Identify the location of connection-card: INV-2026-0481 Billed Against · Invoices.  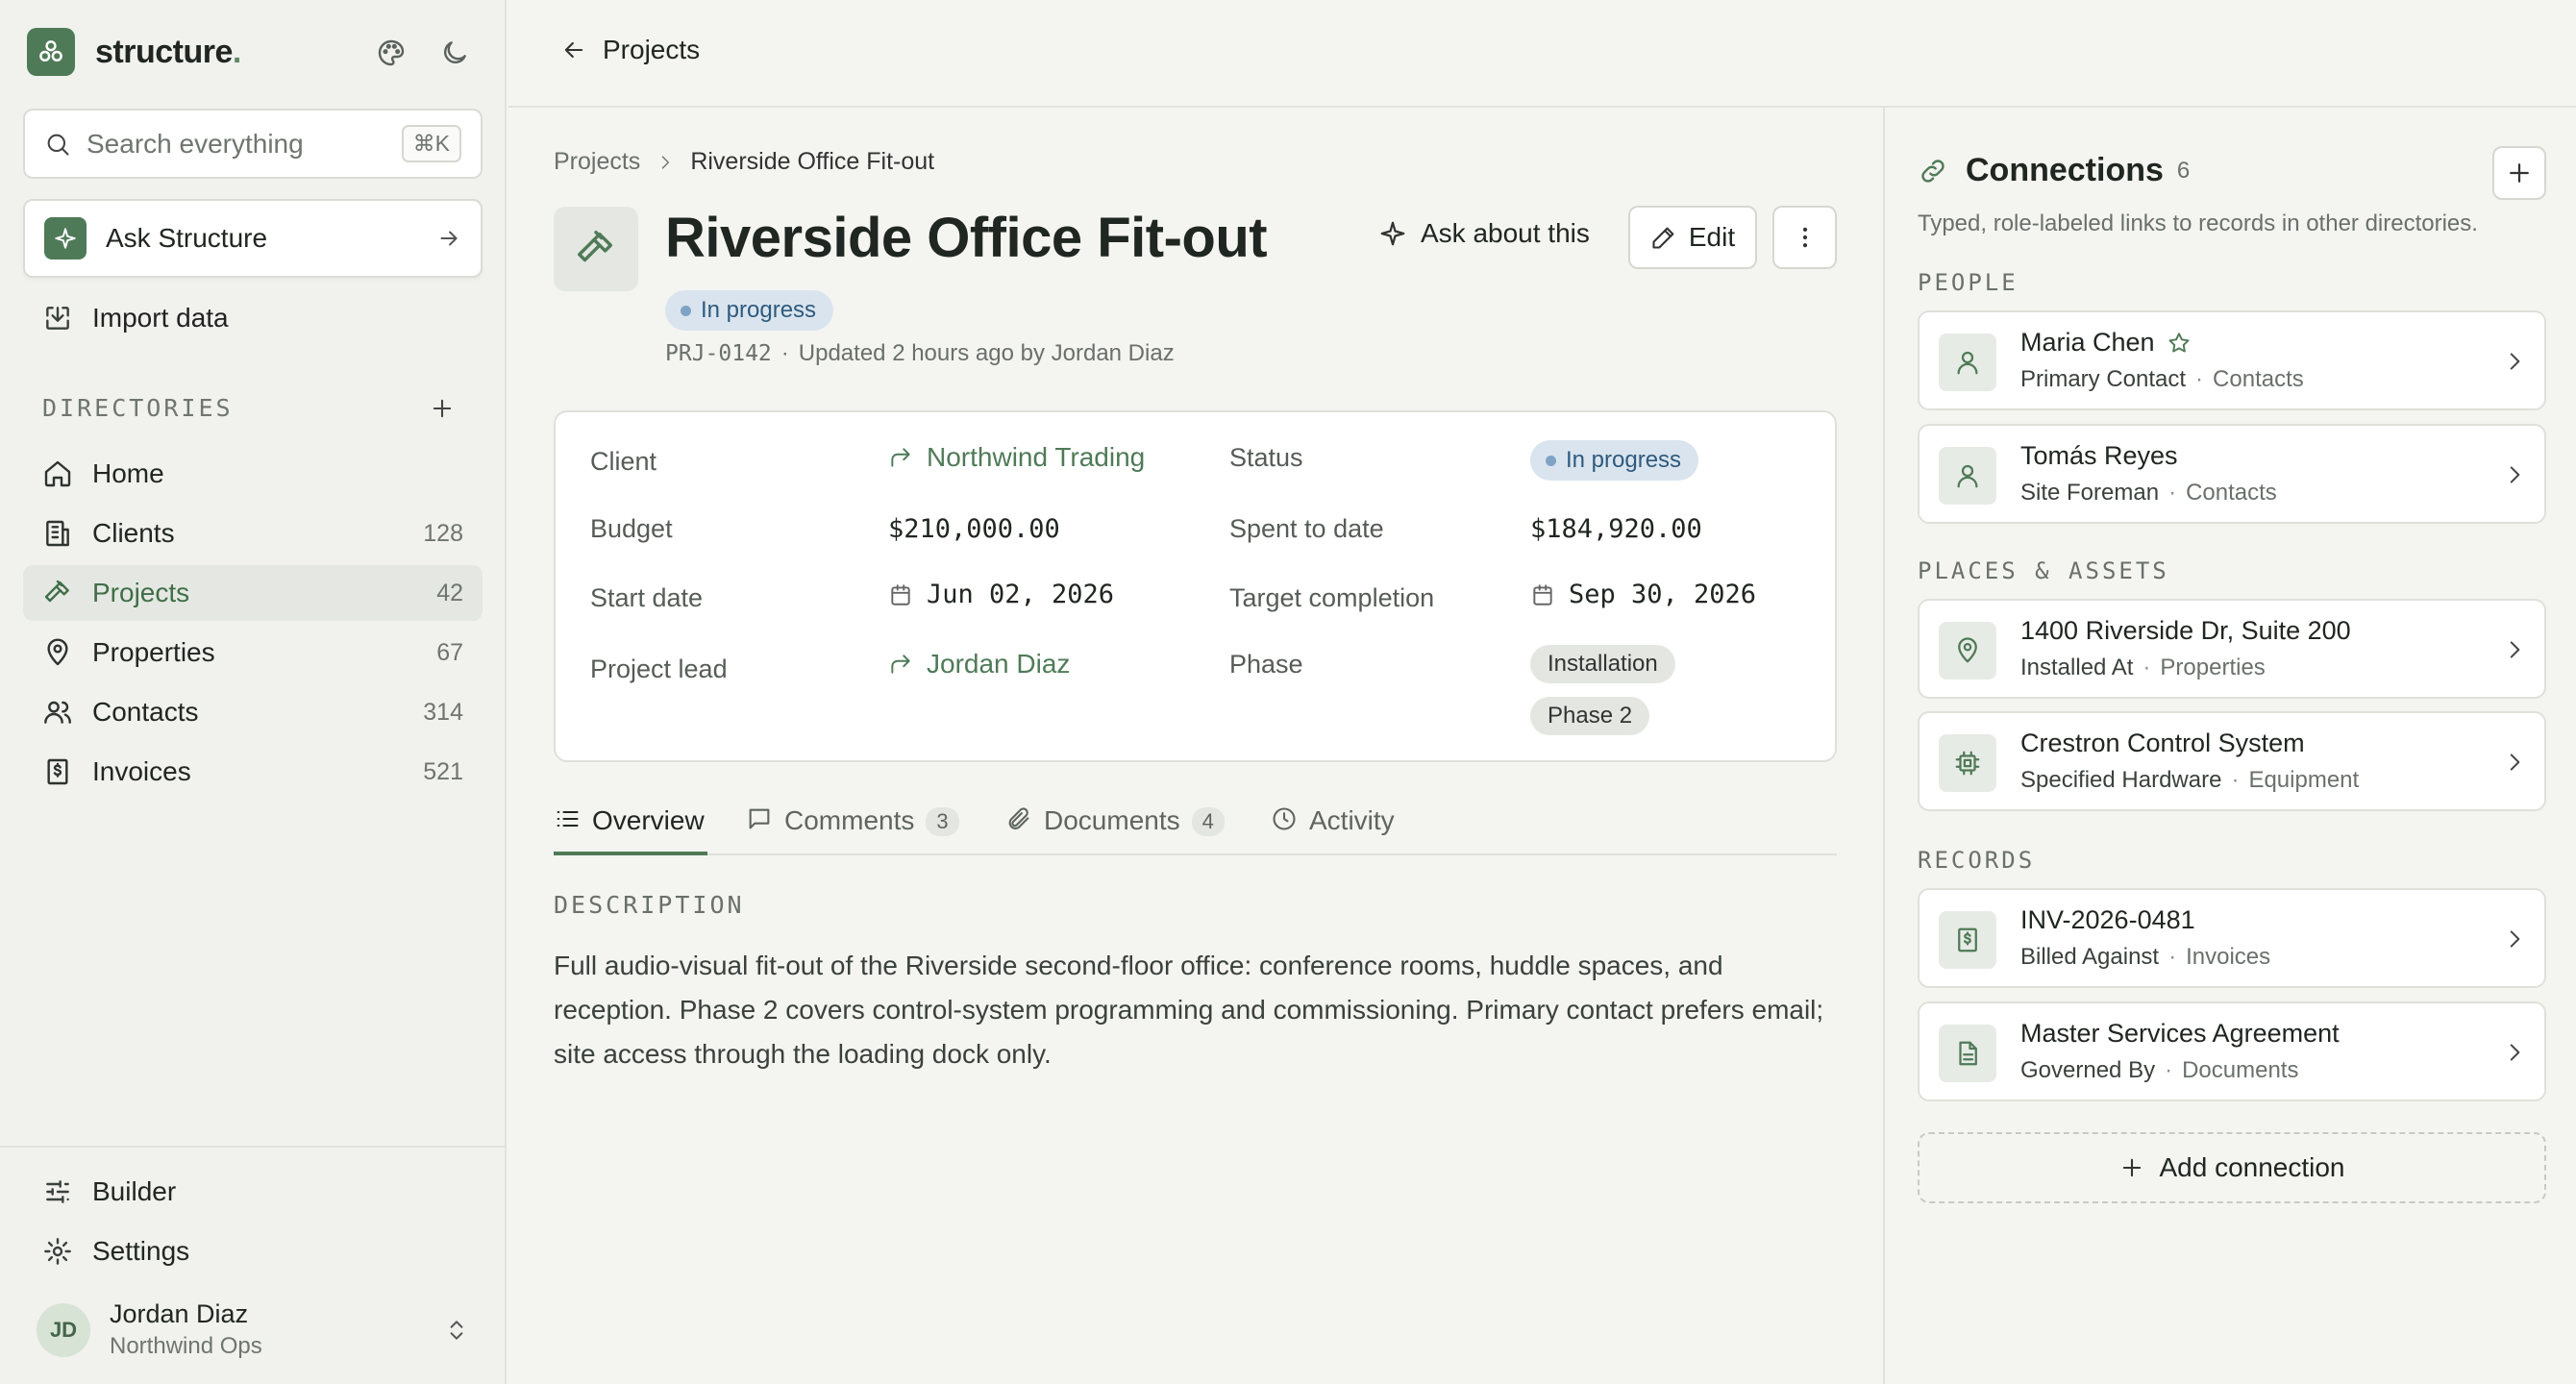
(2232, 938).